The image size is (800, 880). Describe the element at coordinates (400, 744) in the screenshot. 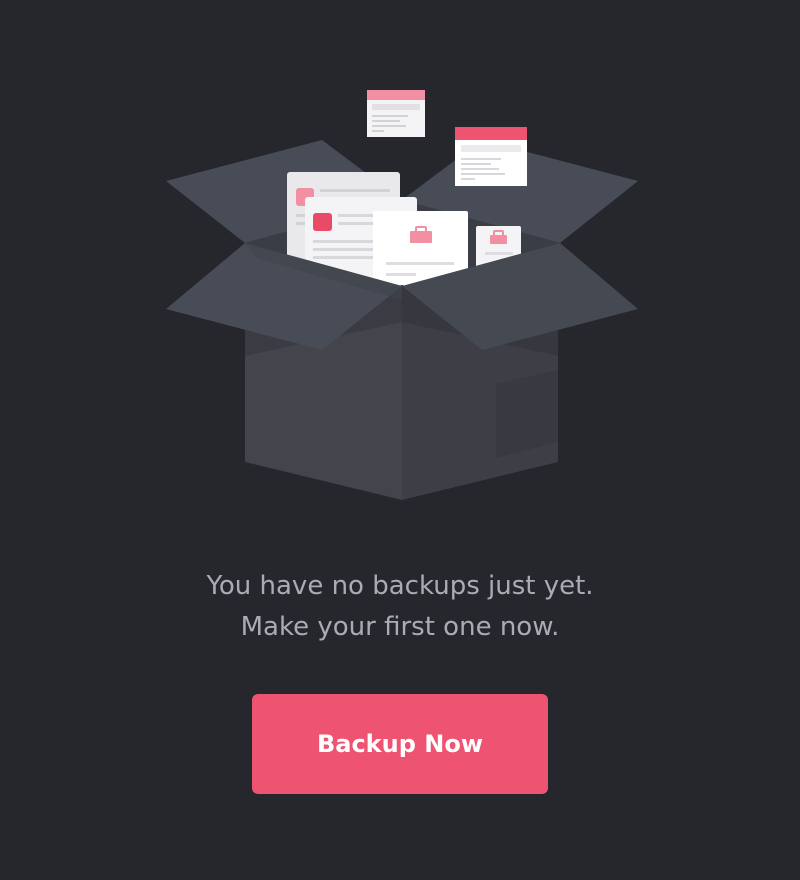

I see `backup-now-button: Backup Now` at that location.